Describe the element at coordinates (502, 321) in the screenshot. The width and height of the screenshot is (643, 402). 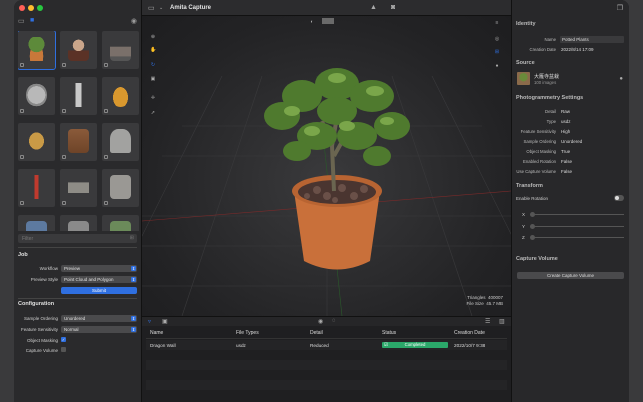
I see `trash-icon: ▥` at that location.